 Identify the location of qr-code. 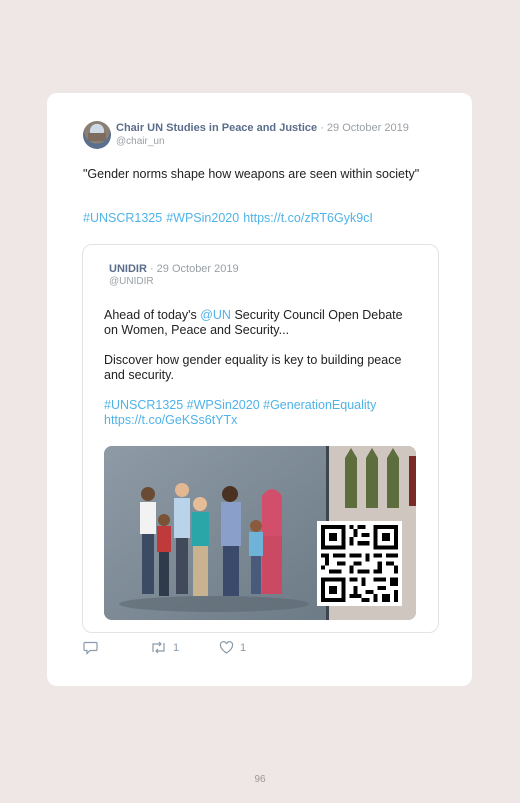
(359, 563).